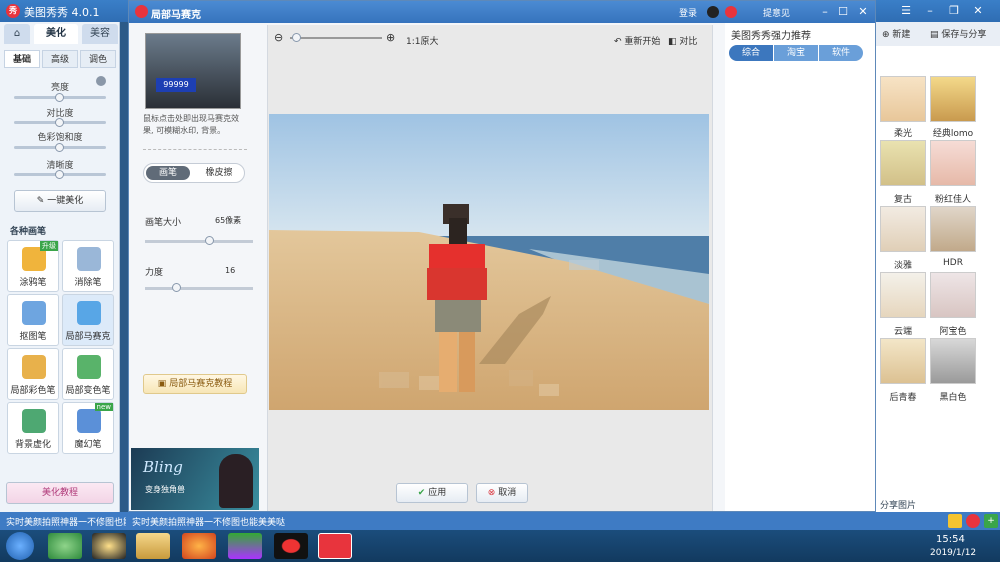 The width and height of the screenshot is (1000, 562). Describe the element at coordinates (33, 320) in the screenshot. I see `tool-cutout-pen: 抠图笔` at that location.